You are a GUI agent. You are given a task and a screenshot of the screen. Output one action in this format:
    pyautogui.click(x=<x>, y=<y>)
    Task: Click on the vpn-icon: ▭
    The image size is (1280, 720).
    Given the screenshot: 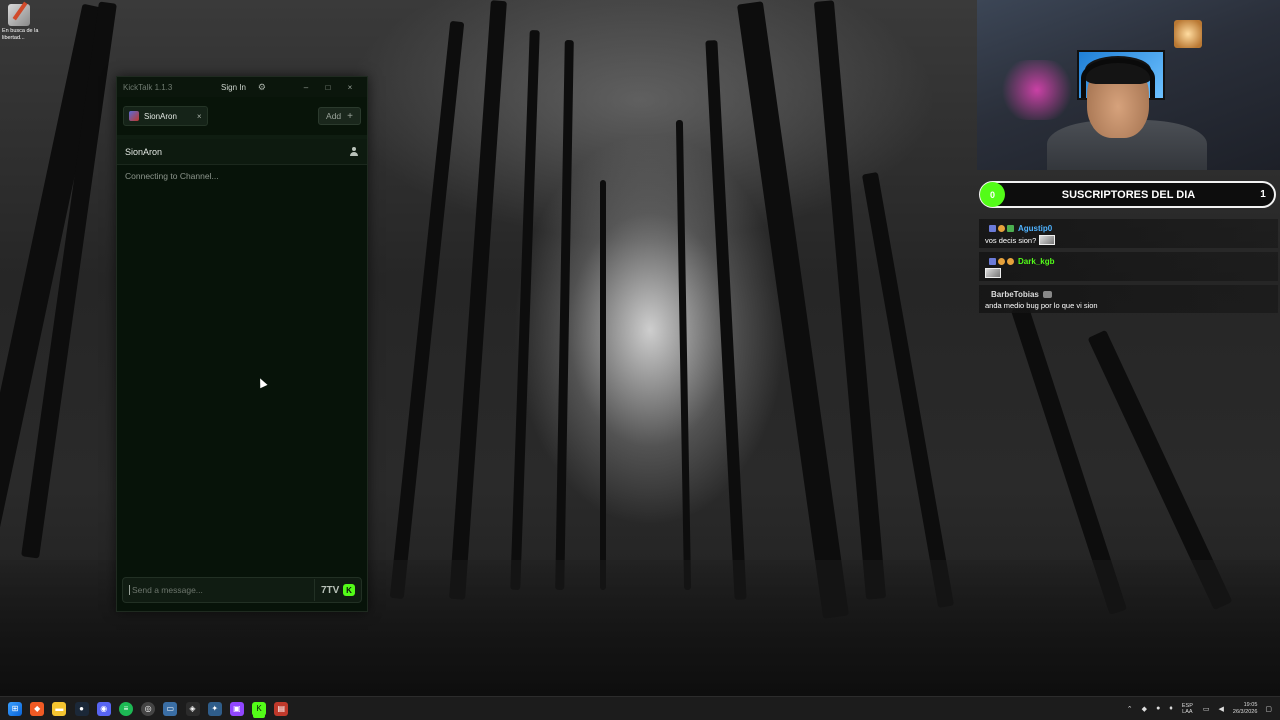 What is the action you would take?
    pyautogui.click(x=170, y=708)
    